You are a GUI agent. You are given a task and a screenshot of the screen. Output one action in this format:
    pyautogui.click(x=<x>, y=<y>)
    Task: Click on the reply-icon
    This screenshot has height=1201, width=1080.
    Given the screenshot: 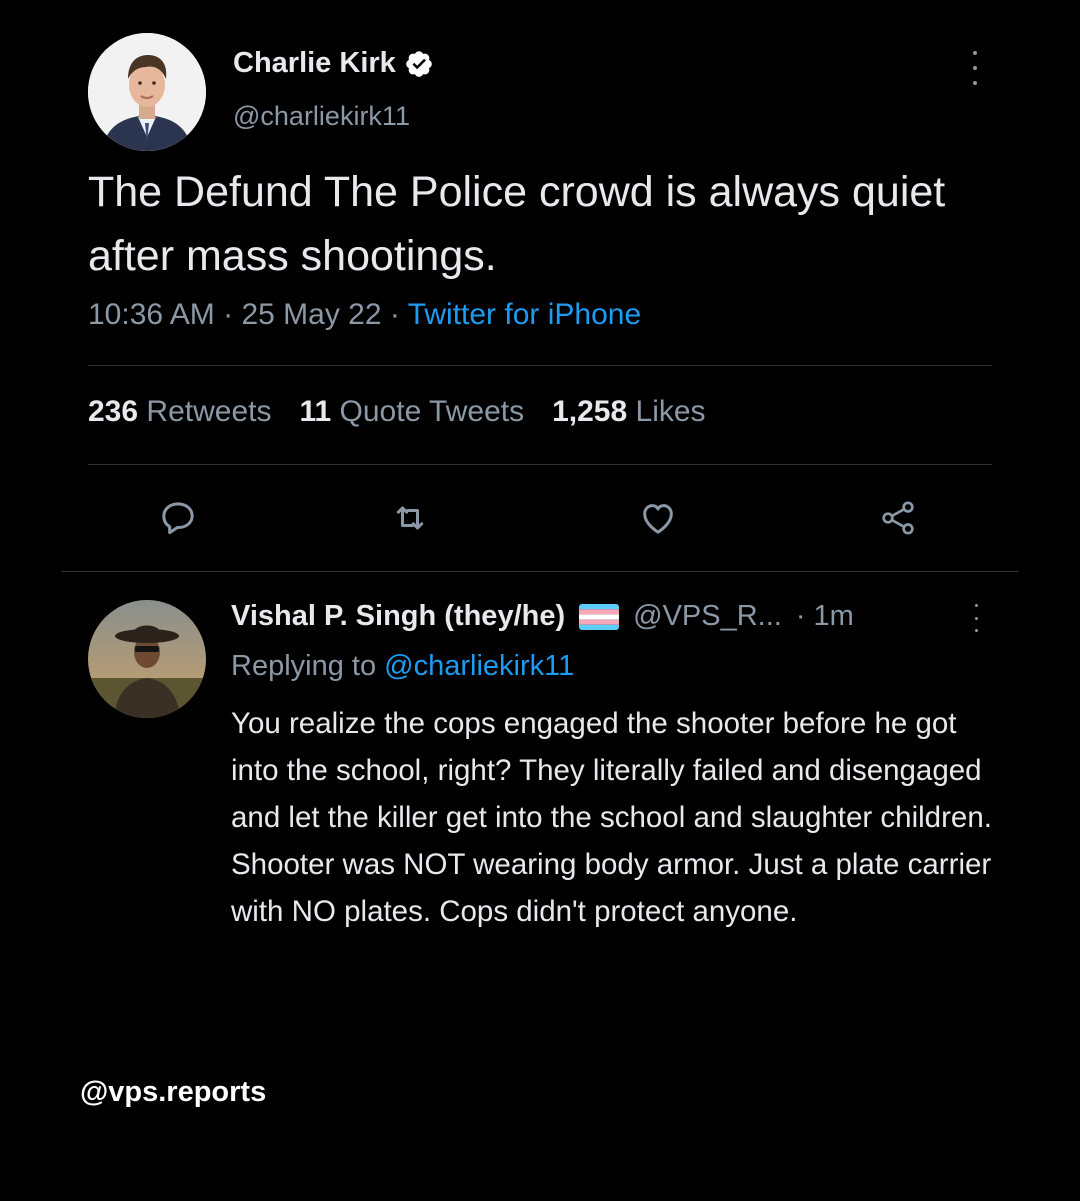 What is the action you would take?
    pyautogui.click(x=178, y=518)
    